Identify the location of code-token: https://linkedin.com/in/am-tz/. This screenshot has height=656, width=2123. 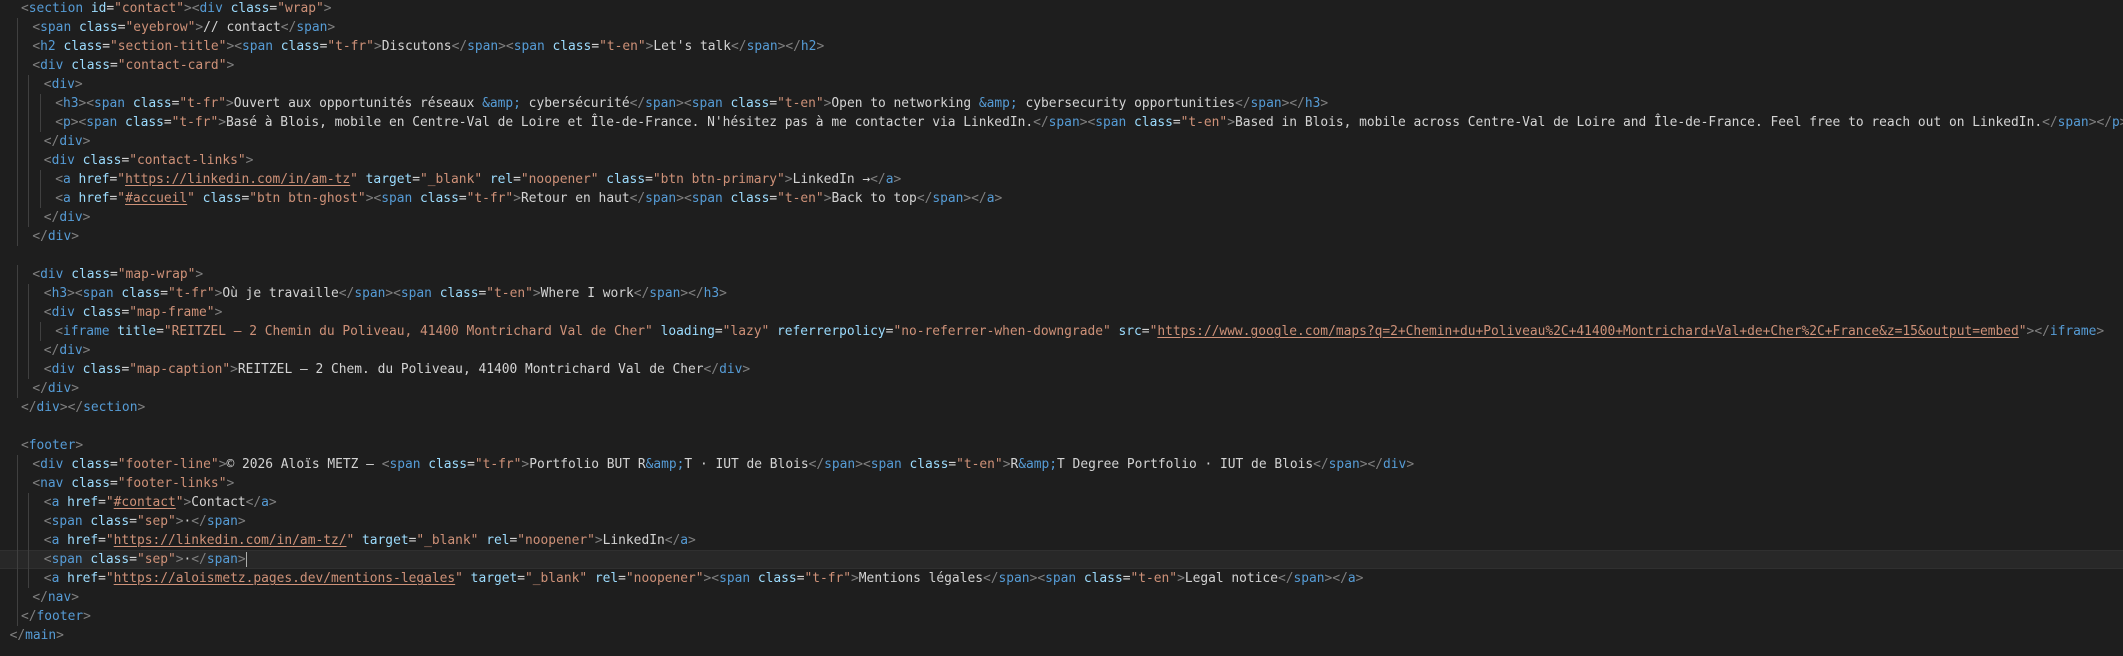
(230, 540).